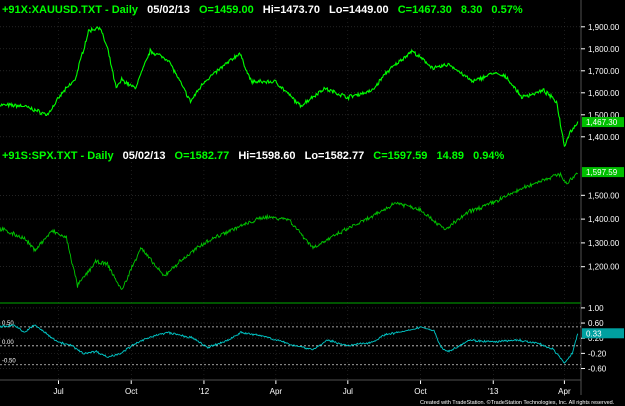 Image resolution: width=625 pixels, height=406 pixels. I want to click on gold-last-value-label: 1,467.30, so click(602, 122).